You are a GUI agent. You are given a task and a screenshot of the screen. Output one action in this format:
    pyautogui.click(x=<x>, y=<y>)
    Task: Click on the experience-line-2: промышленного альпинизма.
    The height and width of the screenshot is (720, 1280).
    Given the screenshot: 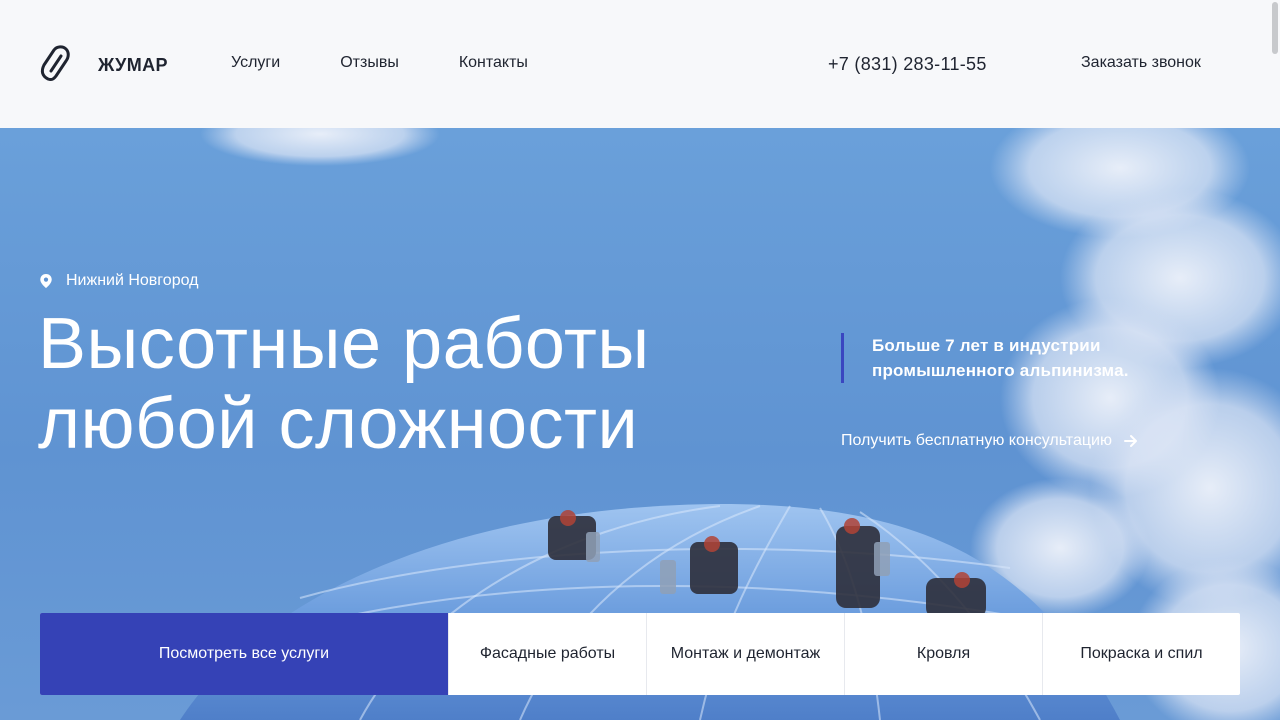 What is the action you would take?
    pyautogui.click(x=1000, y=370)
    